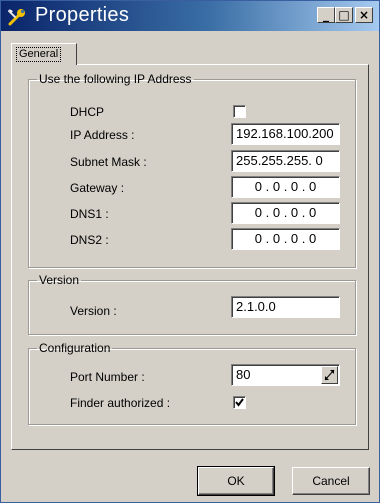  What do you see at coordinates (115, 79) in the screenshot?
I see `ip-group-legend: Use the following IP Address` at bounding box center [115, 79].